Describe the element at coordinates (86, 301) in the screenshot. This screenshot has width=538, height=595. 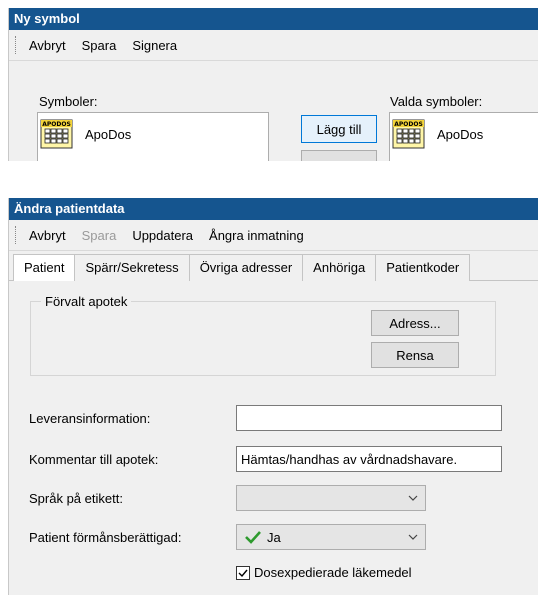
I see `group-title: Förvalt apotek` at that location.